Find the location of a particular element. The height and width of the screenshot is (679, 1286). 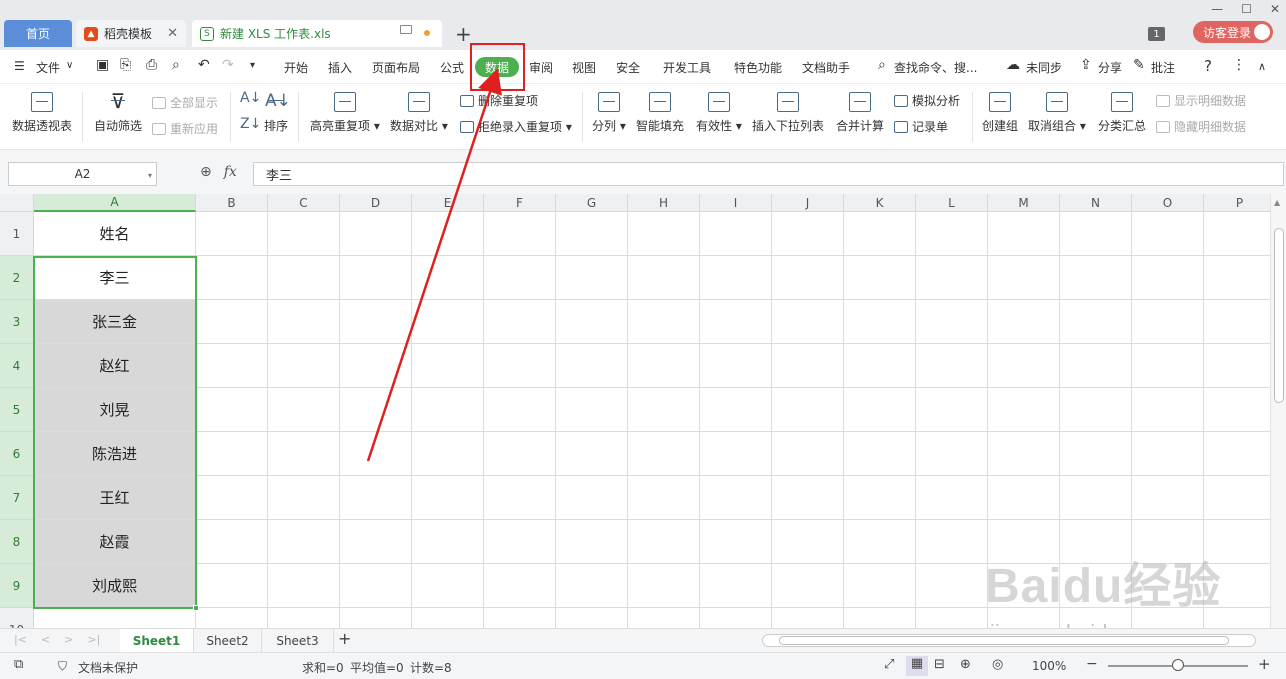

file-menu: 文件 is located at coordinates (48, 67).